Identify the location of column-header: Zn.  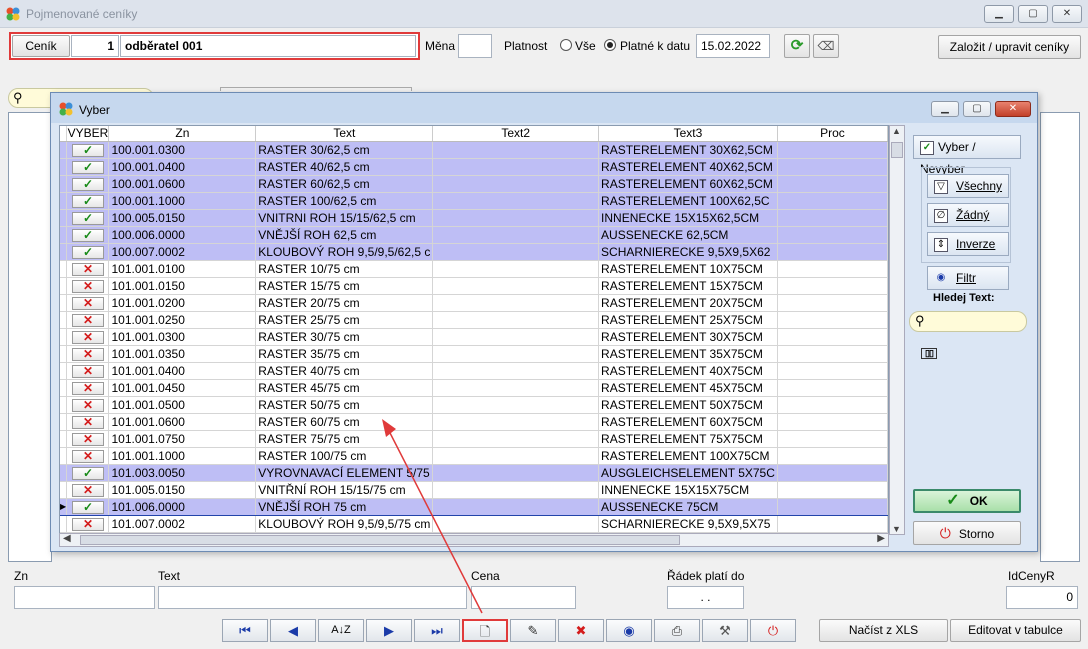
(182, 134).